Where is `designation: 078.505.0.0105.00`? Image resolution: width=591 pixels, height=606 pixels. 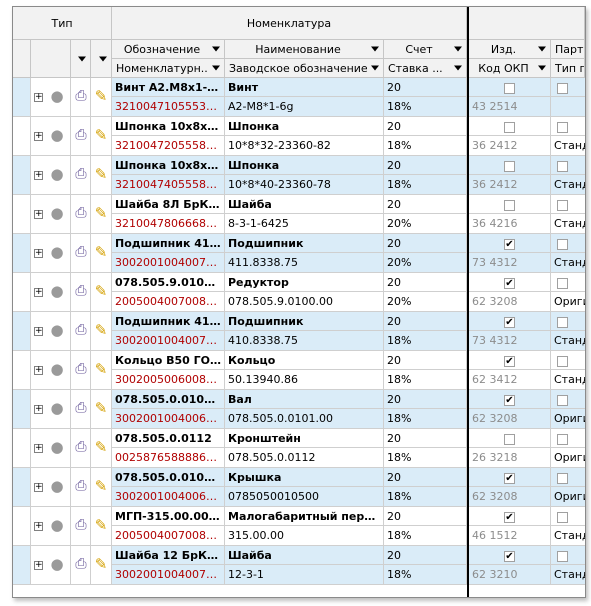 designation: 078.505.0.0105.00 is located at coordinates (168, 477).